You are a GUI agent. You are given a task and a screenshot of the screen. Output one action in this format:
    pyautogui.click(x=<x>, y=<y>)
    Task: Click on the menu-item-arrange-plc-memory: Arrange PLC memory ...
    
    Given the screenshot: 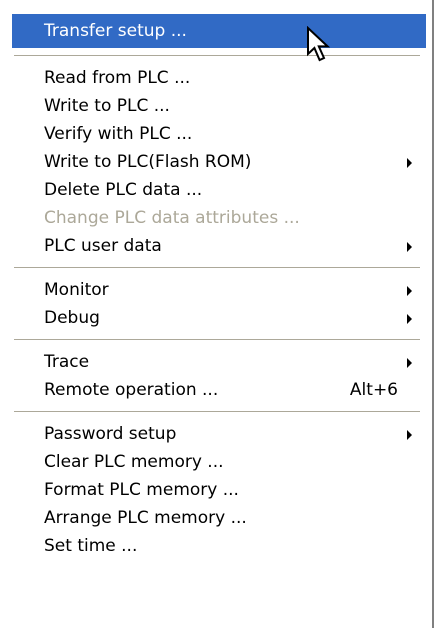 What is the action you would take?
    pyautogui.click(x=216, y=518)
    